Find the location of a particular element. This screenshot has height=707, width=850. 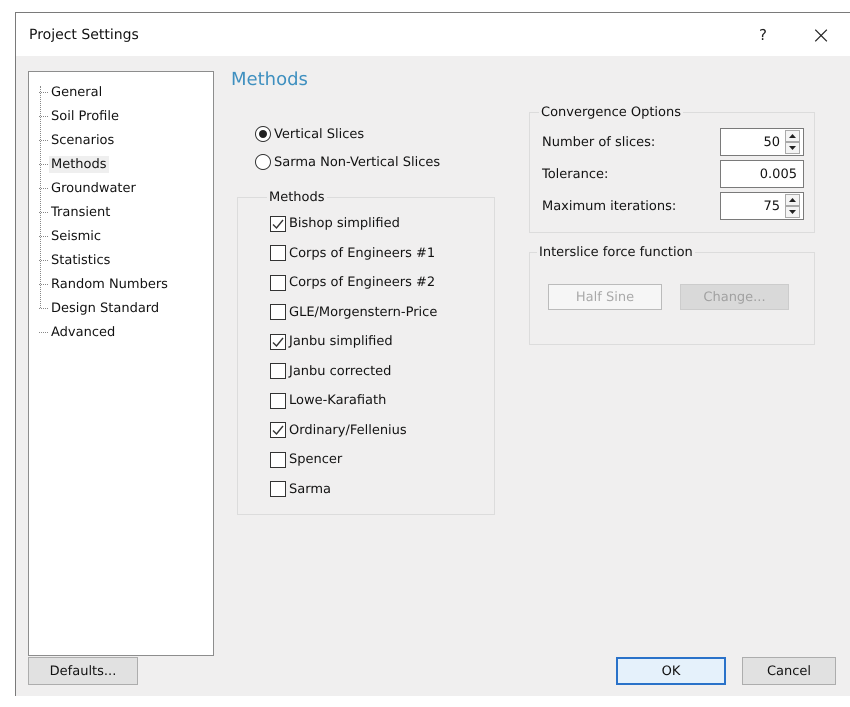

tree-item: Transient is located at coordinates (80, 212).